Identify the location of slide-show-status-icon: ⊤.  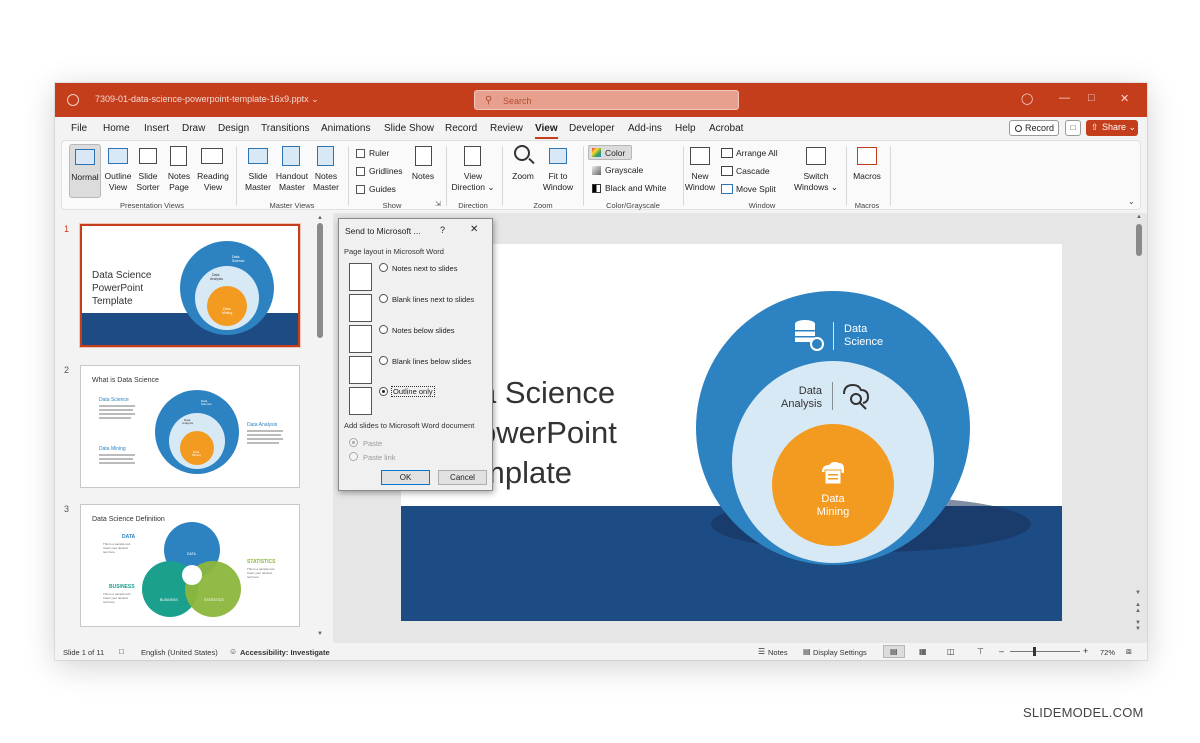
(980, 651).